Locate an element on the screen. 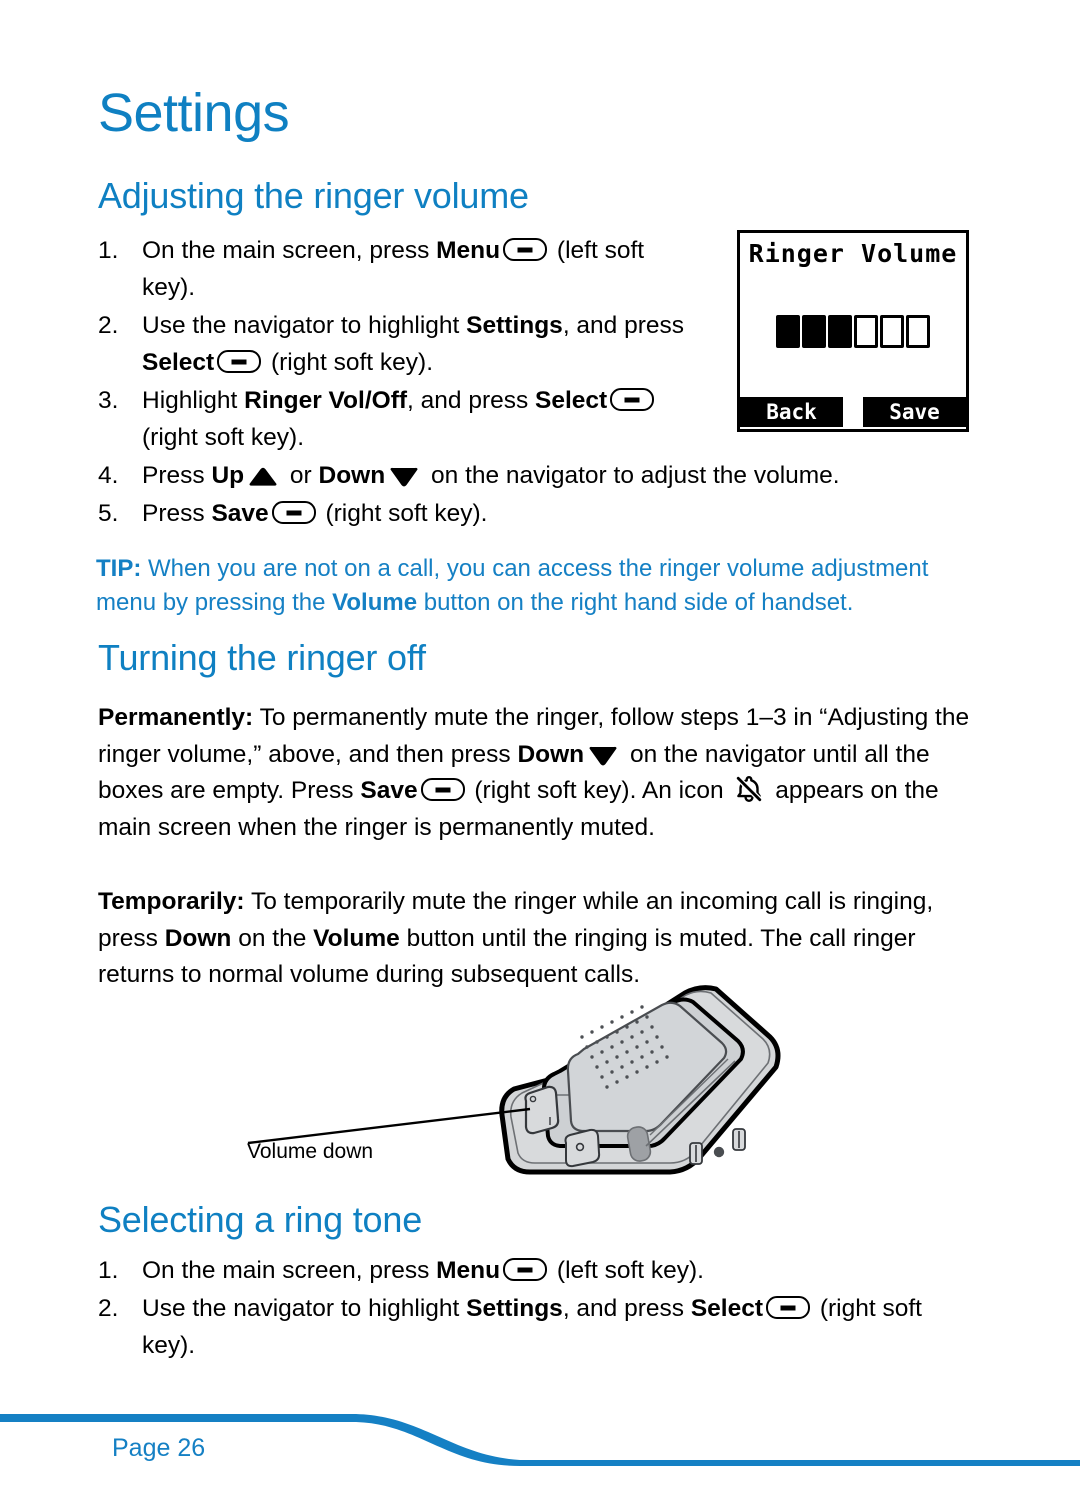 Image resolution: width=1080 pixels, height=1506 pixels. step-adjusting-number: 3. is located at coordinates (108, 400).